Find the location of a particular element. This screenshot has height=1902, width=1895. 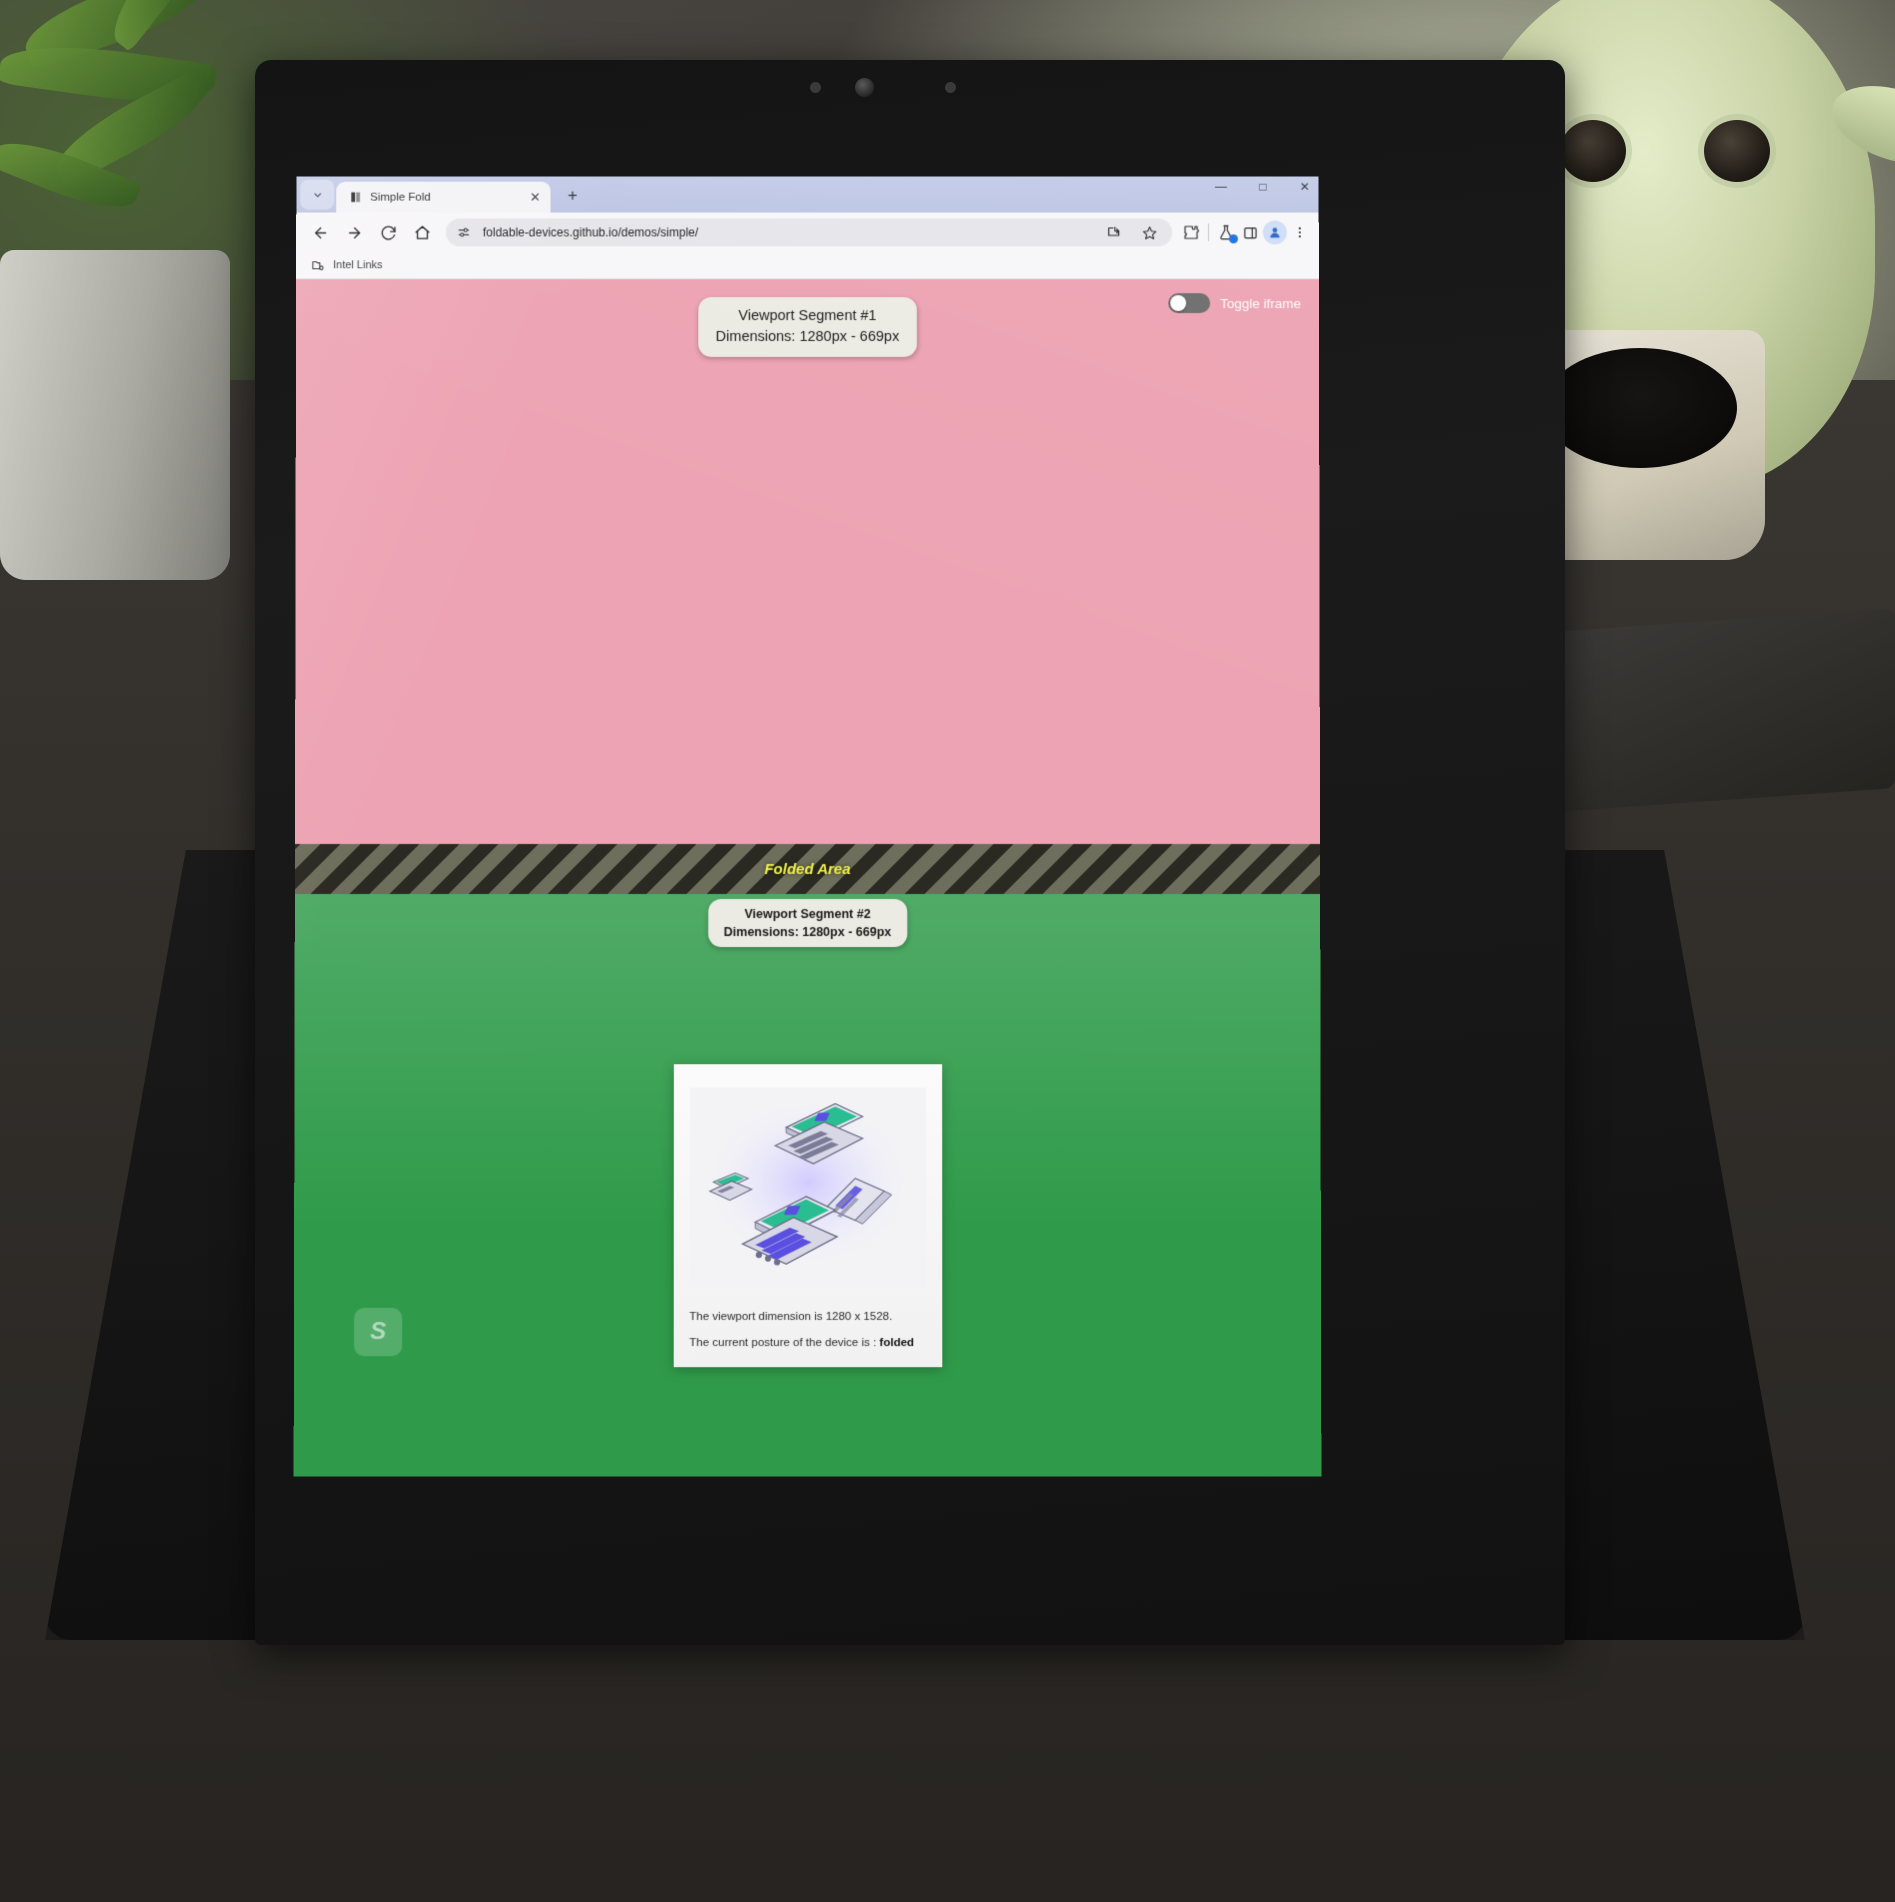

home-icon is located at coordinates (422, 233).